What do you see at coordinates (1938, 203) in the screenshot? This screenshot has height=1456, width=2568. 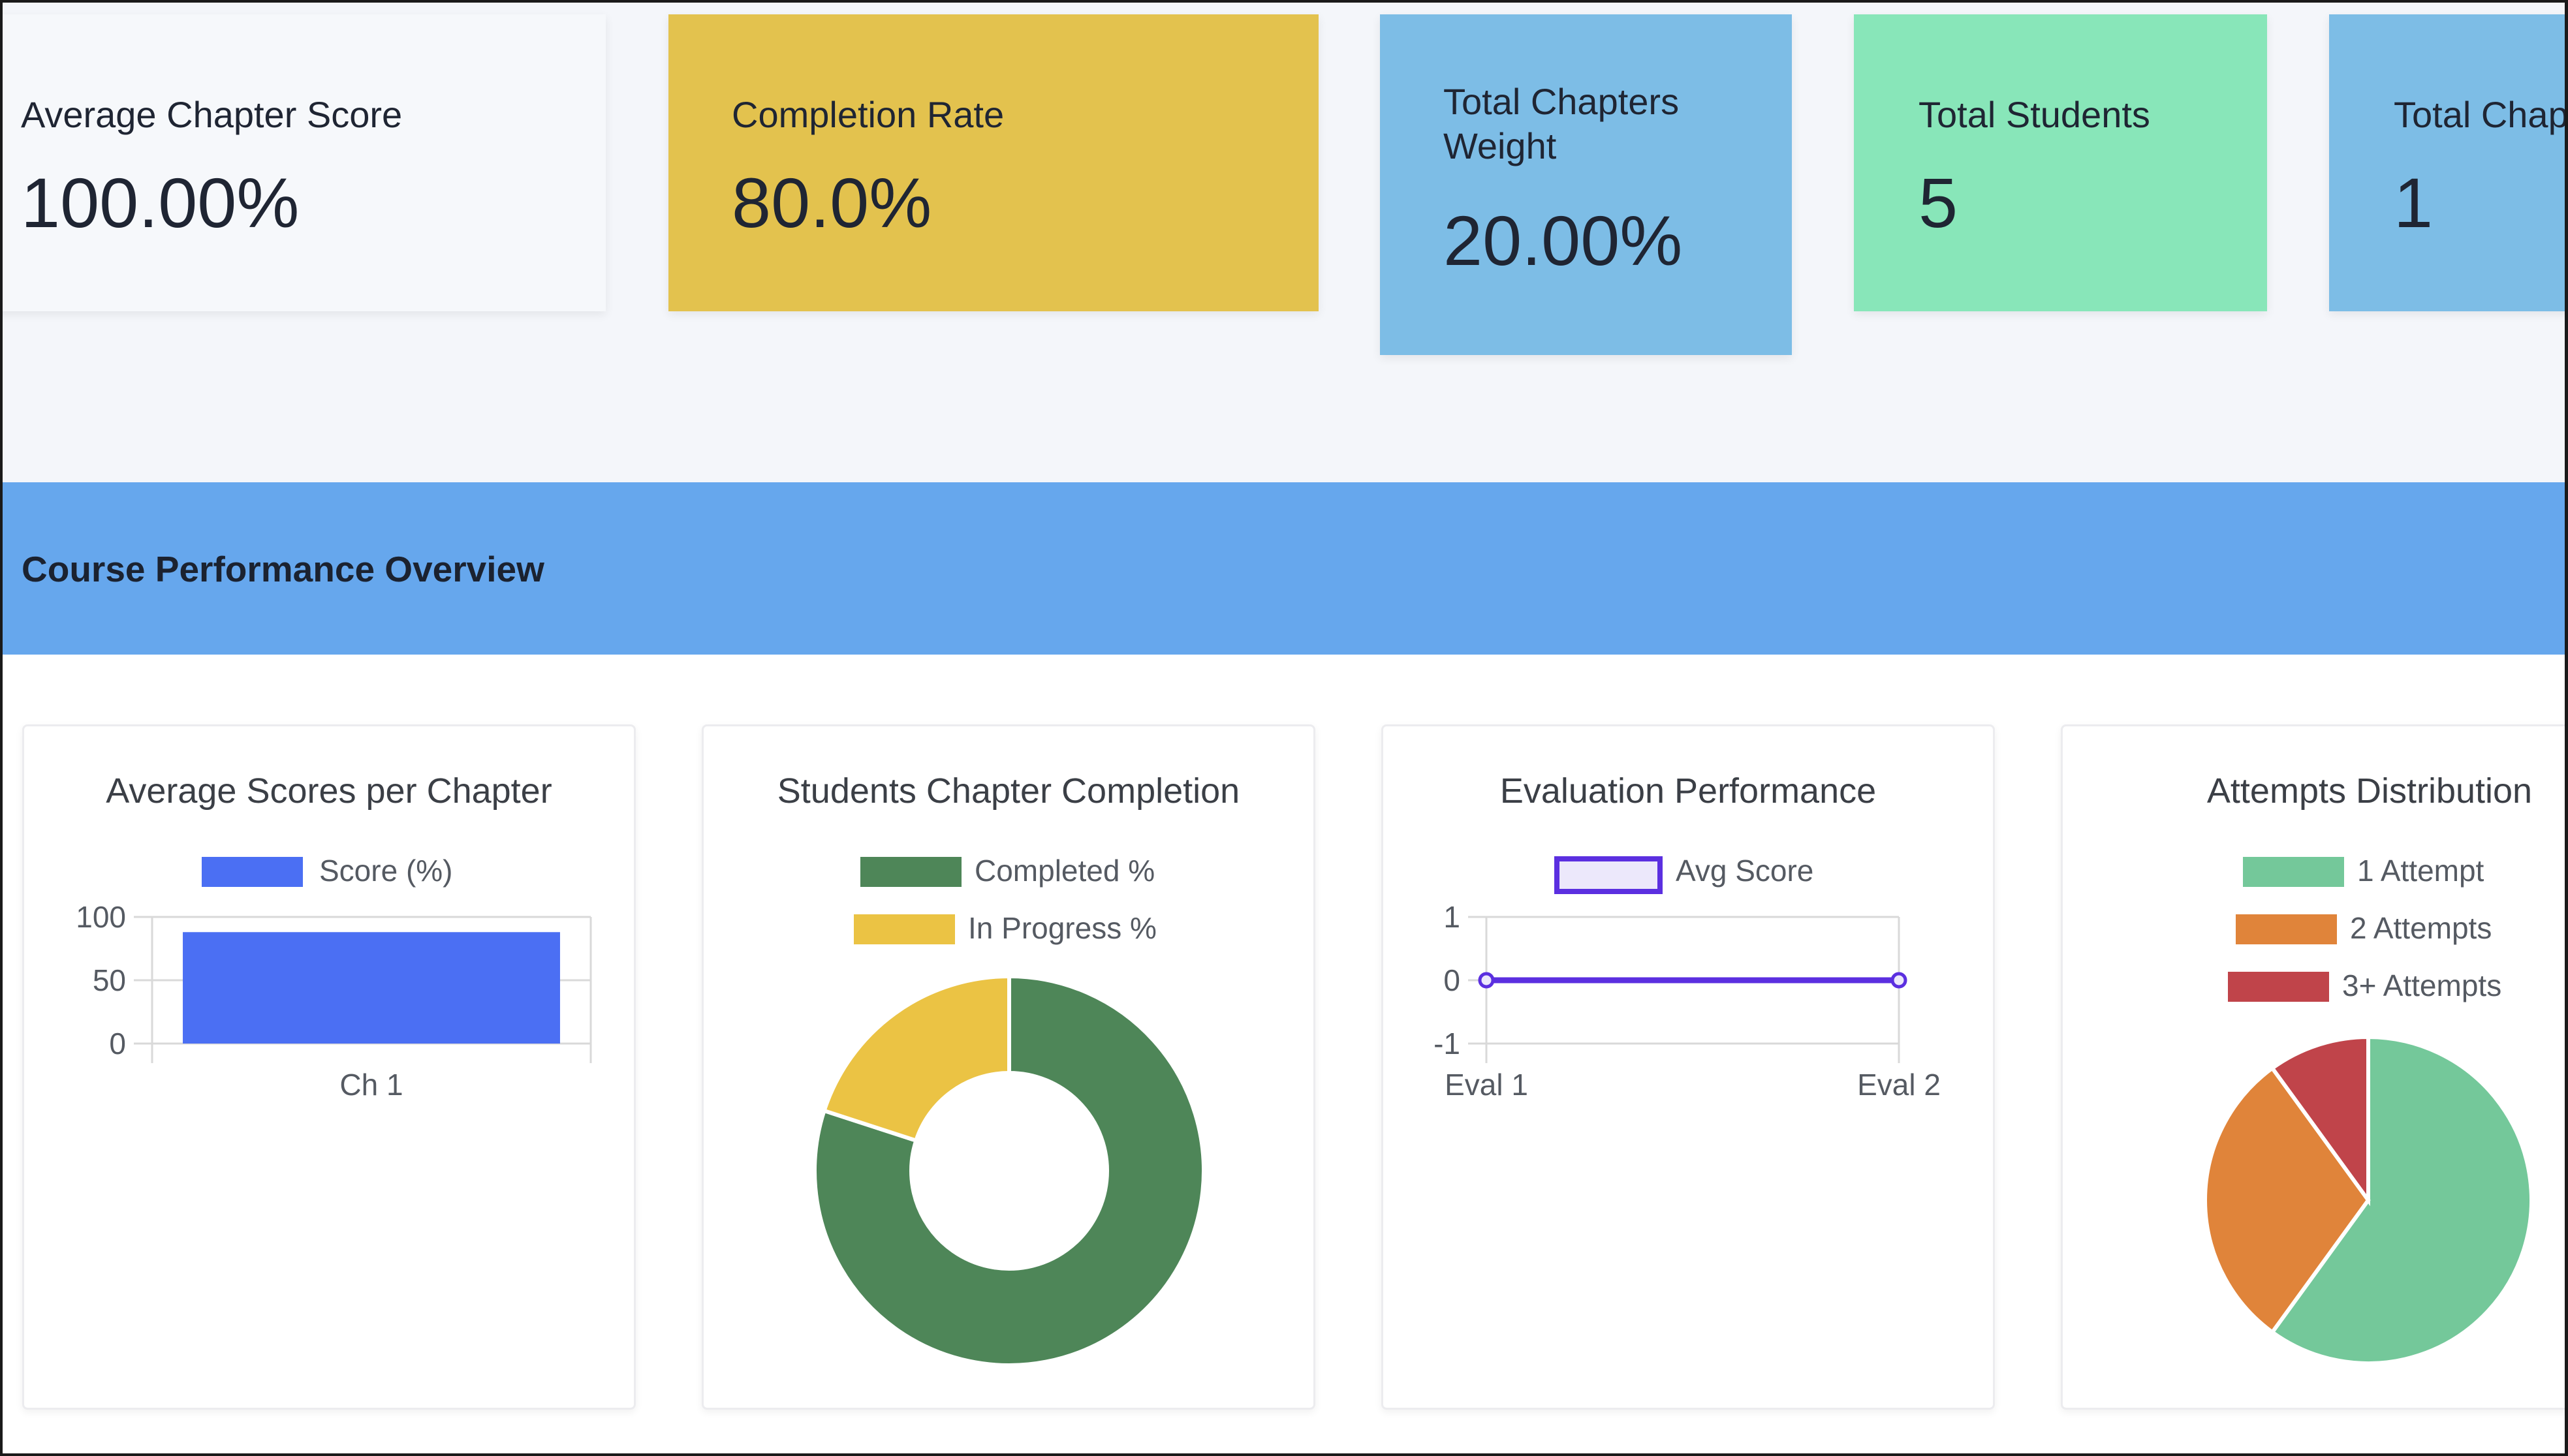 I see `stat-value: 5` at bounding box center [1938, 203].